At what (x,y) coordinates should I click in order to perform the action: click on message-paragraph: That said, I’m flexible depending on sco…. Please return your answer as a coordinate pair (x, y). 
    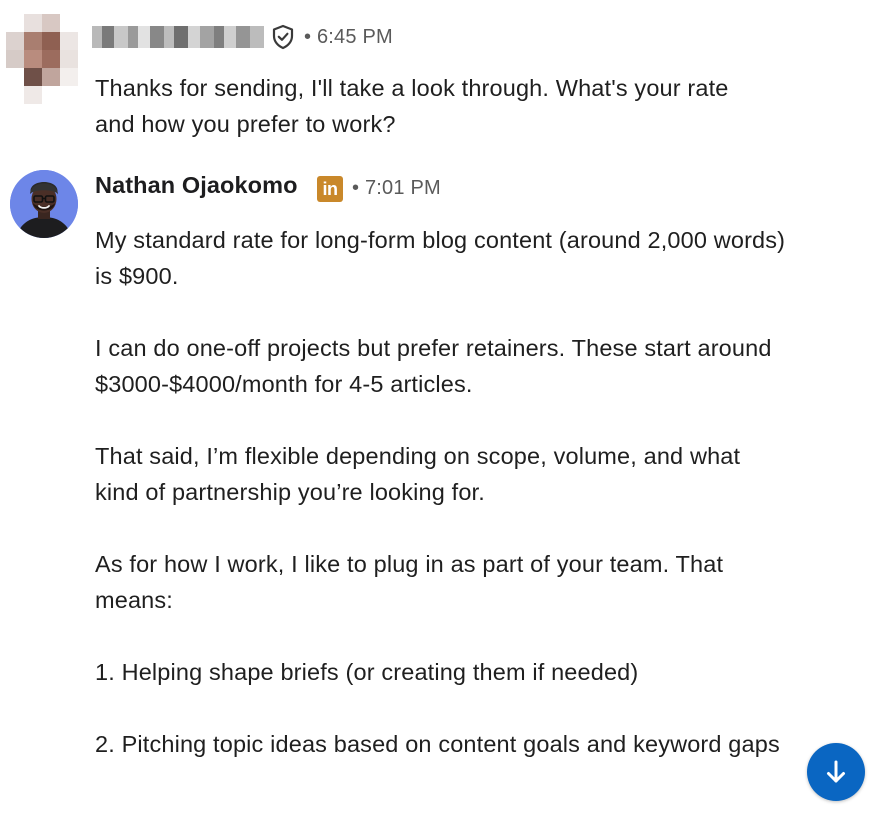
    Looking at the image, I should click on (418, 474).